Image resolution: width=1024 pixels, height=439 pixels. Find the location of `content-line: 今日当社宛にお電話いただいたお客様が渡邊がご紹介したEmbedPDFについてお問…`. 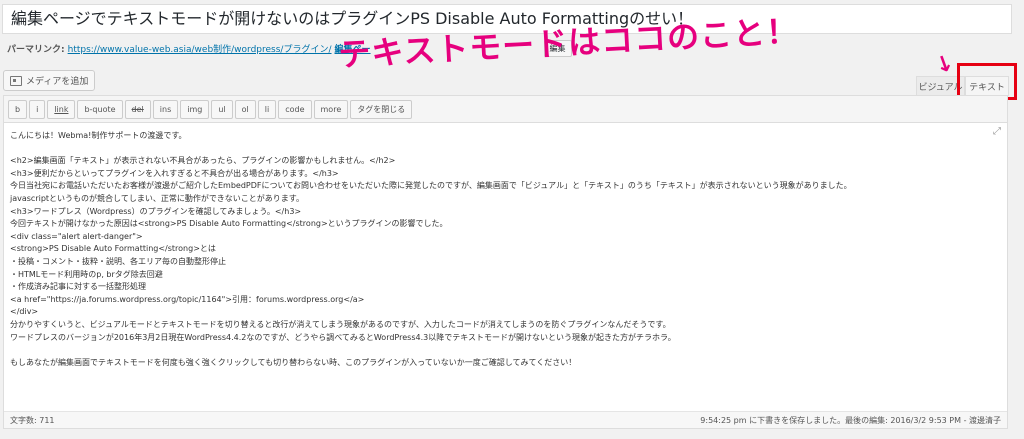

content-line: 今日当社宛にお電話いただいたお客様が渡邊がご紹介したEmbedPDFについてお問… is located at coordinates (431, 186).